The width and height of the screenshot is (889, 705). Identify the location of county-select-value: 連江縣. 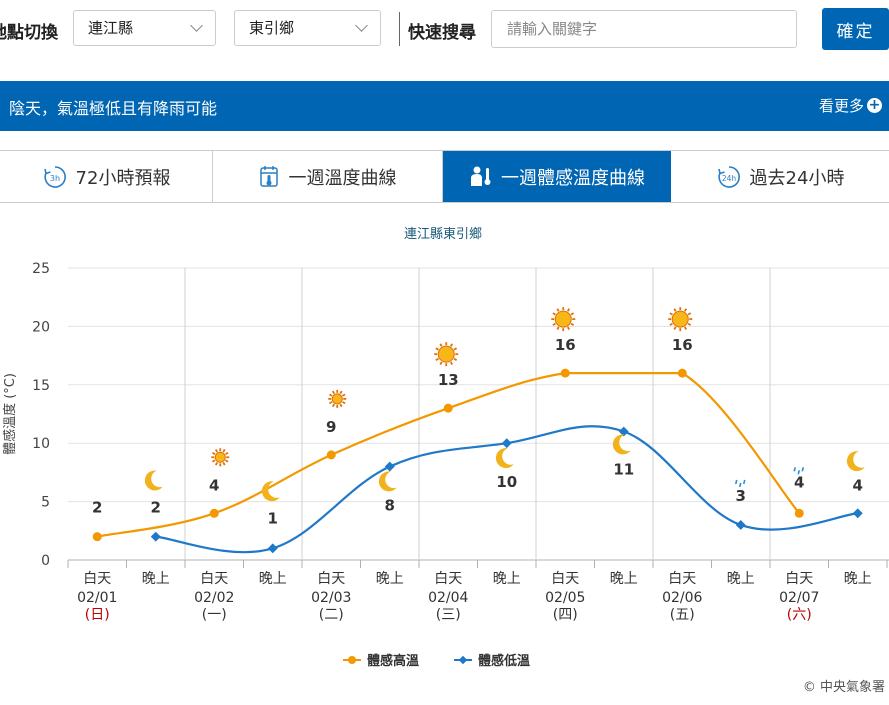
(111, 28).